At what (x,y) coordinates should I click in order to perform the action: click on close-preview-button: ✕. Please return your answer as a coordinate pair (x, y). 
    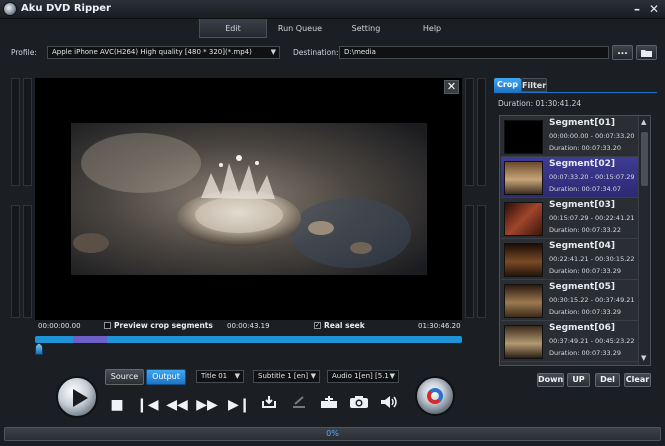
    Looking at the image, I should click on (451, 87).